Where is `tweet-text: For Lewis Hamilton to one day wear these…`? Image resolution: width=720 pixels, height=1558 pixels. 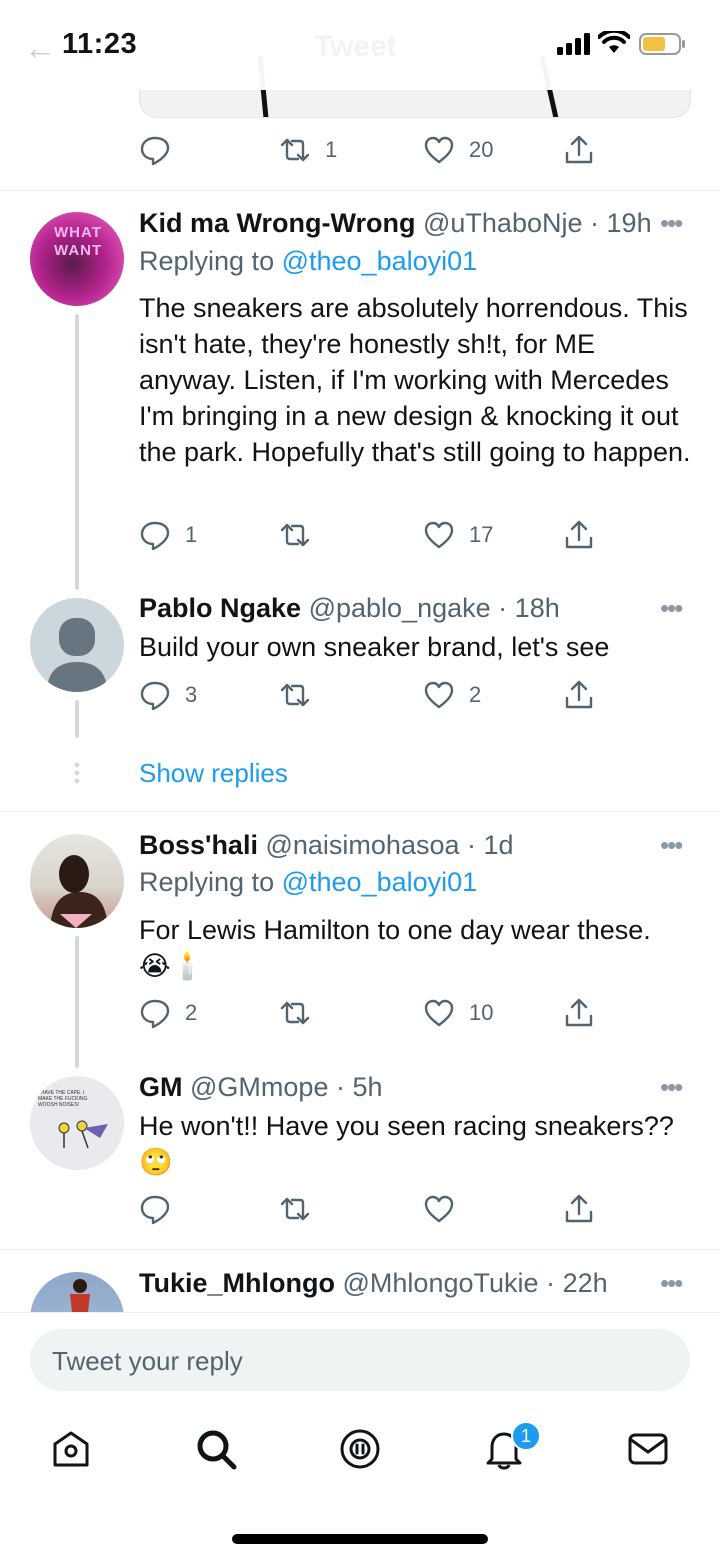
tweet-text: For Lewis Hamilton to one day wear these… is located at coordinates (395, 930).